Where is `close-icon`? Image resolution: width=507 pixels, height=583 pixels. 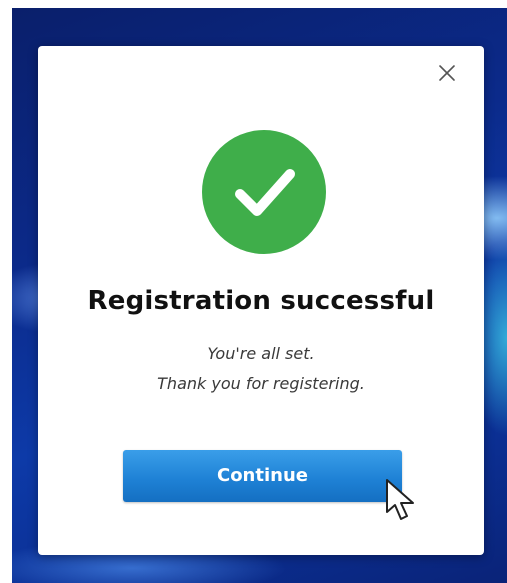 close-icon is located at coordinates (447, 73).